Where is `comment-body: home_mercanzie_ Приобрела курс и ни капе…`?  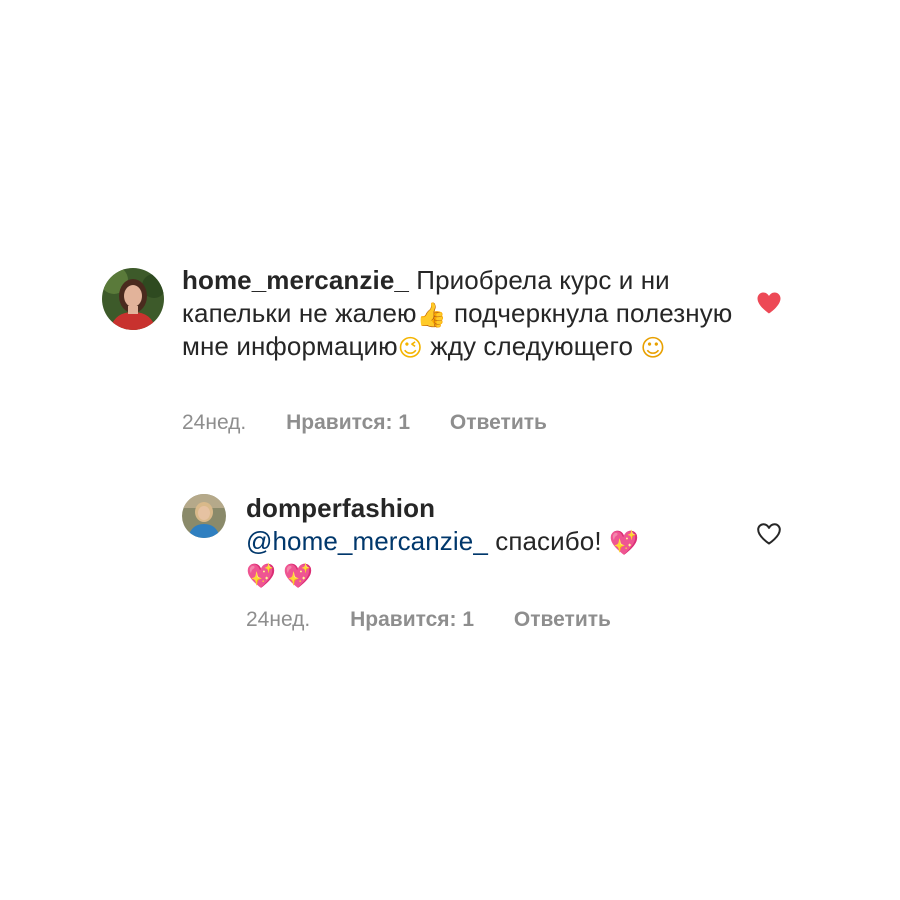 comment-body: home_mercanzie_ Приобрела курс и ни капе… is located at coordinates (462, 313).